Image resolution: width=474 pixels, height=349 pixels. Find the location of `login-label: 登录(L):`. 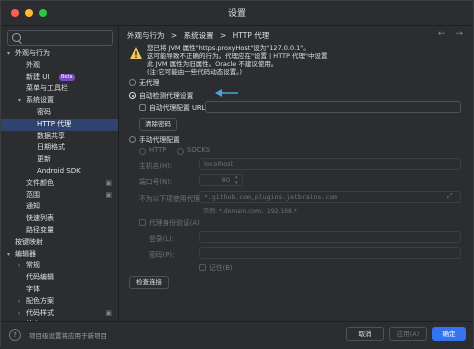

login-label: 登录(L): is located at coordinates (161, 239).